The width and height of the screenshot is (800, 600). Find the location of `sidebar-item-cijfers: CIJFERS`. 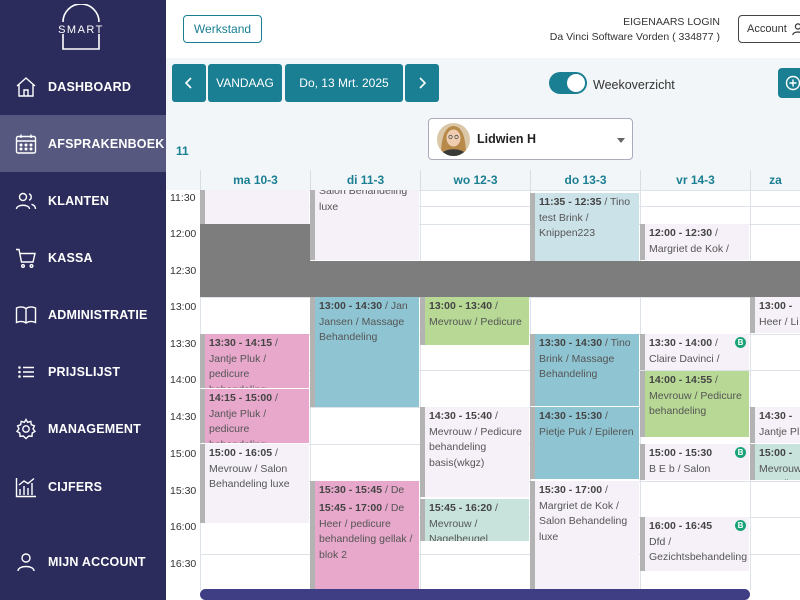

sidebar-item-cijfers: CIJFERS is located at coordinates (83, 486).